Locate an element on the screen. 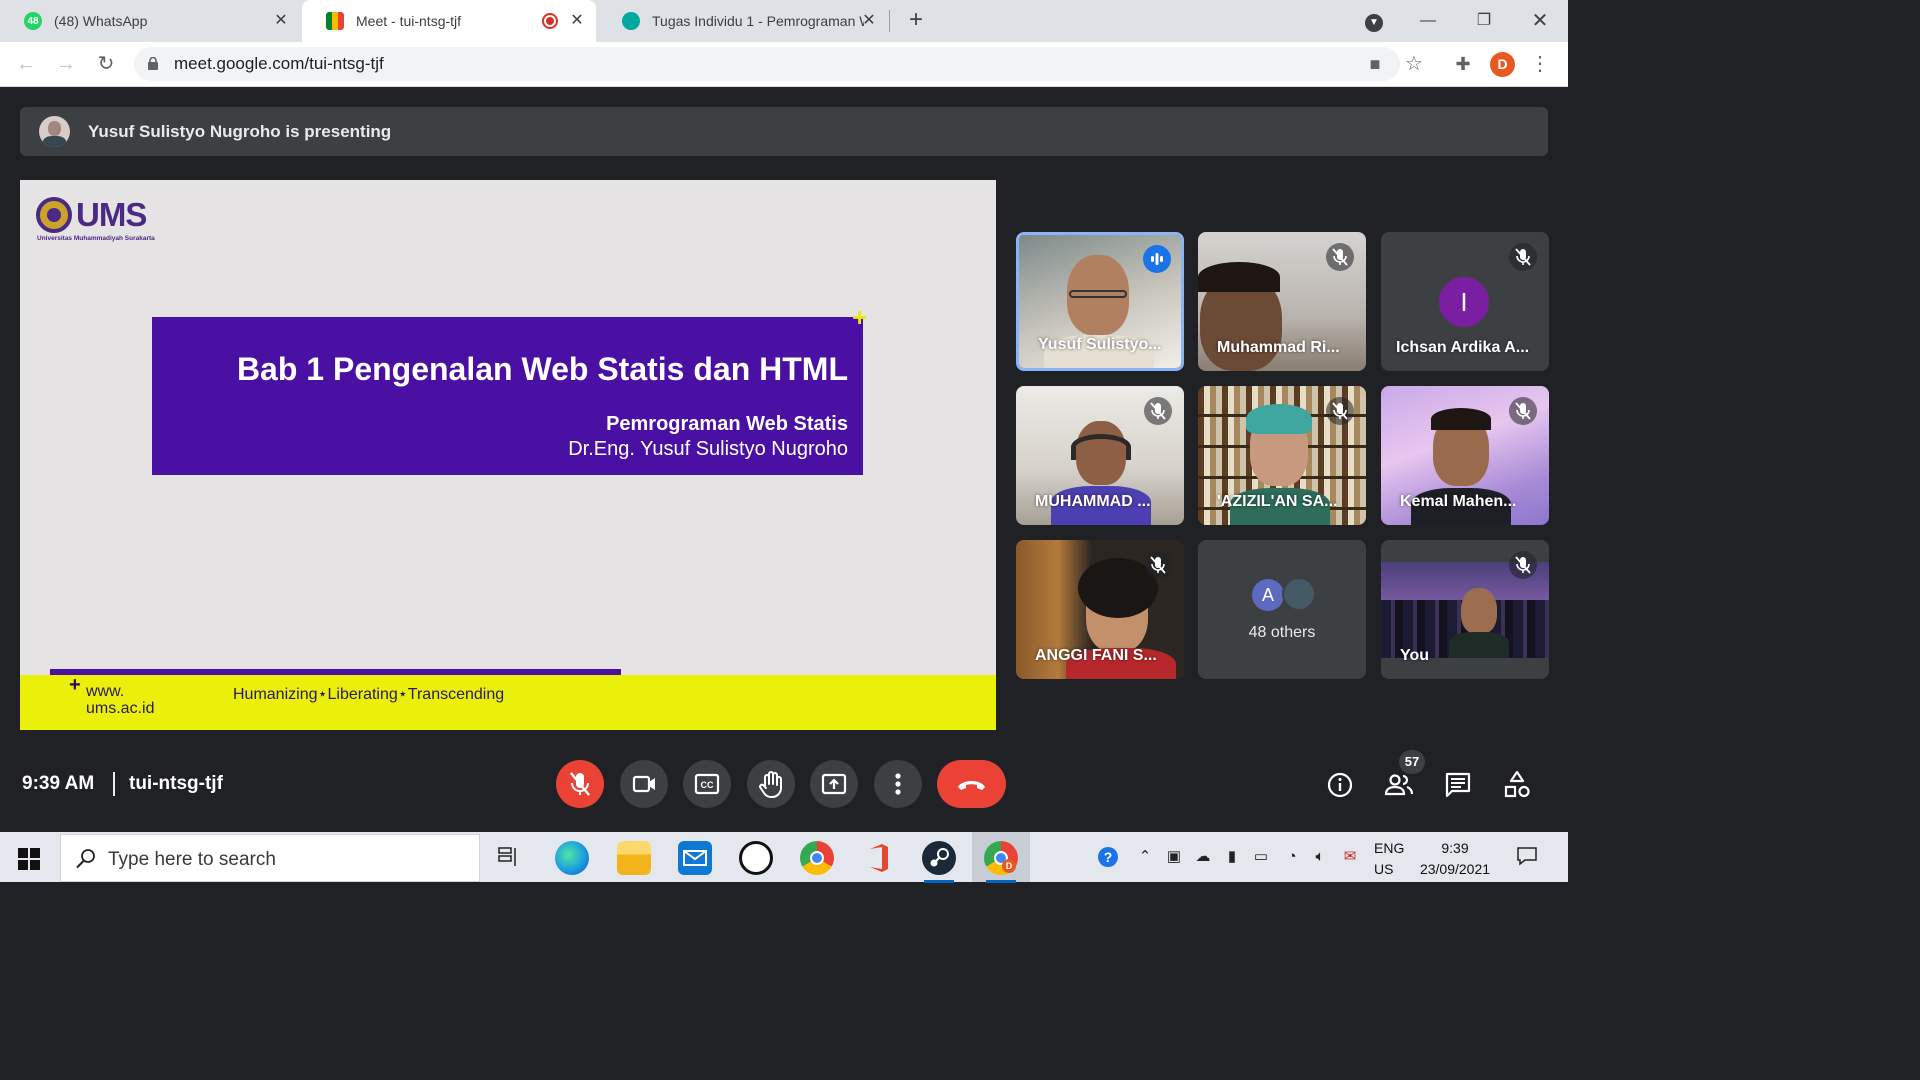  participant-tile-self: You is located at coordinates (1465, 609).